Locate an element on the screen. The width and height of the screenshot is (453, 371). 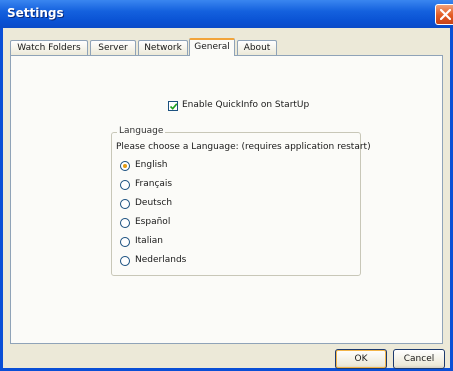
close-icon is located at coordinates (445, 14).